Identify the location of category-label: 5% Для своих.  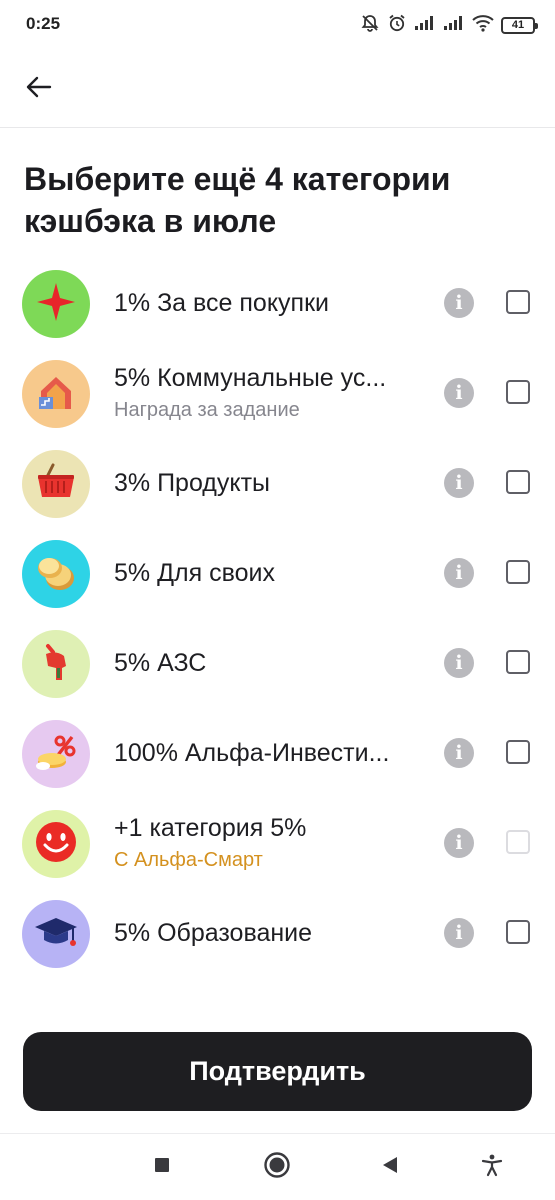
(194, 572).